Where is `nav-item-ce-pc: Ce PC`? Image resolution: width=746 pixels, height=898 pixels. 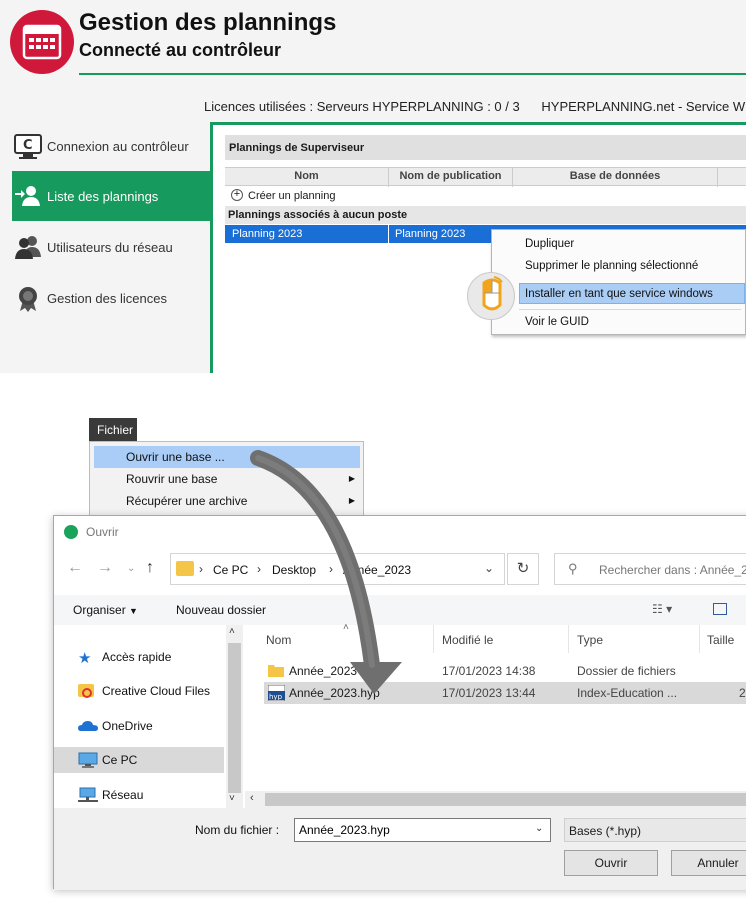 nav-item-ce-pc: Ce PC is located at coordinates (139, 760).